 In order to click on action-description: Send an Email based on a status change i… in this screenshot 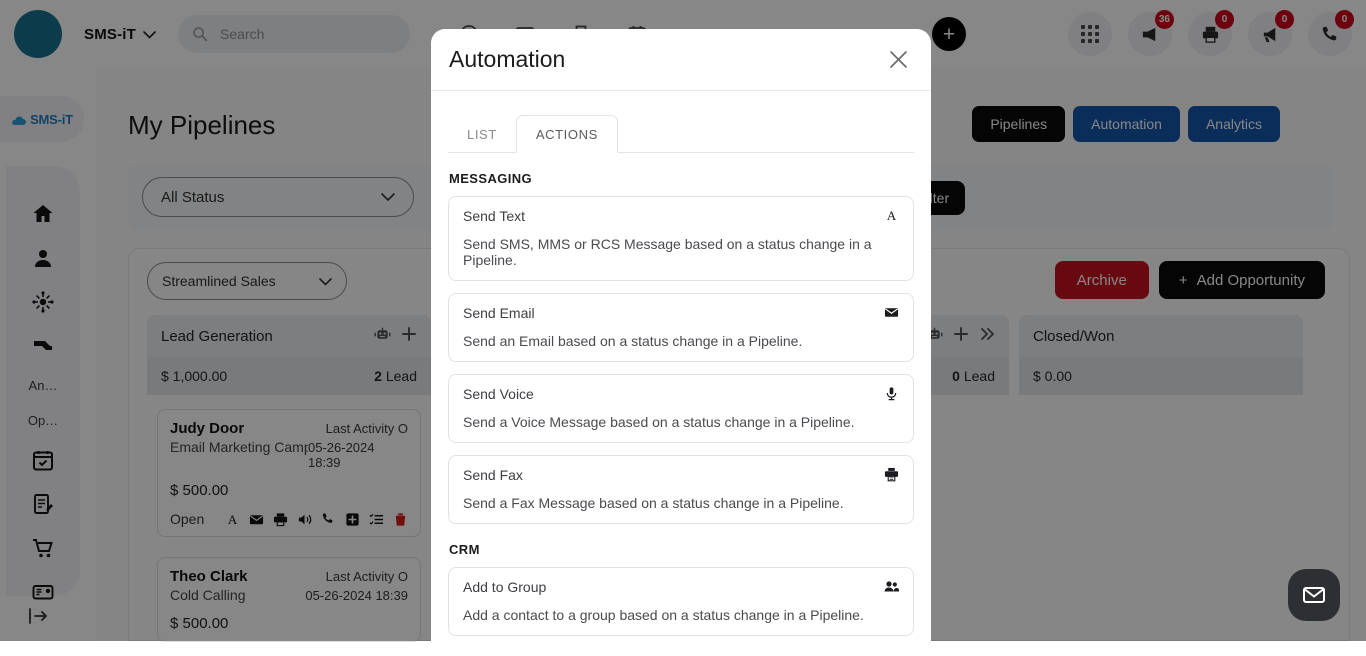, I will do `click(681, 341)`.